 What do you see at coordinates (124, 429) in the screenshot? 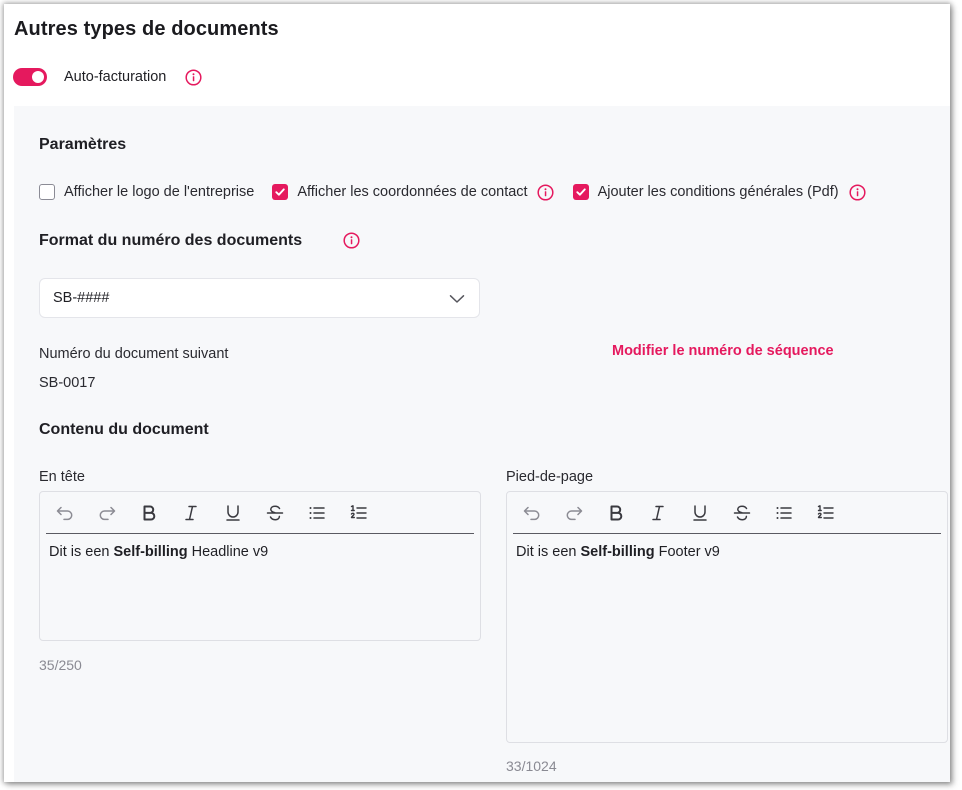
I see `document-content-title: Contenu du document` at bounding box center [124, 429].